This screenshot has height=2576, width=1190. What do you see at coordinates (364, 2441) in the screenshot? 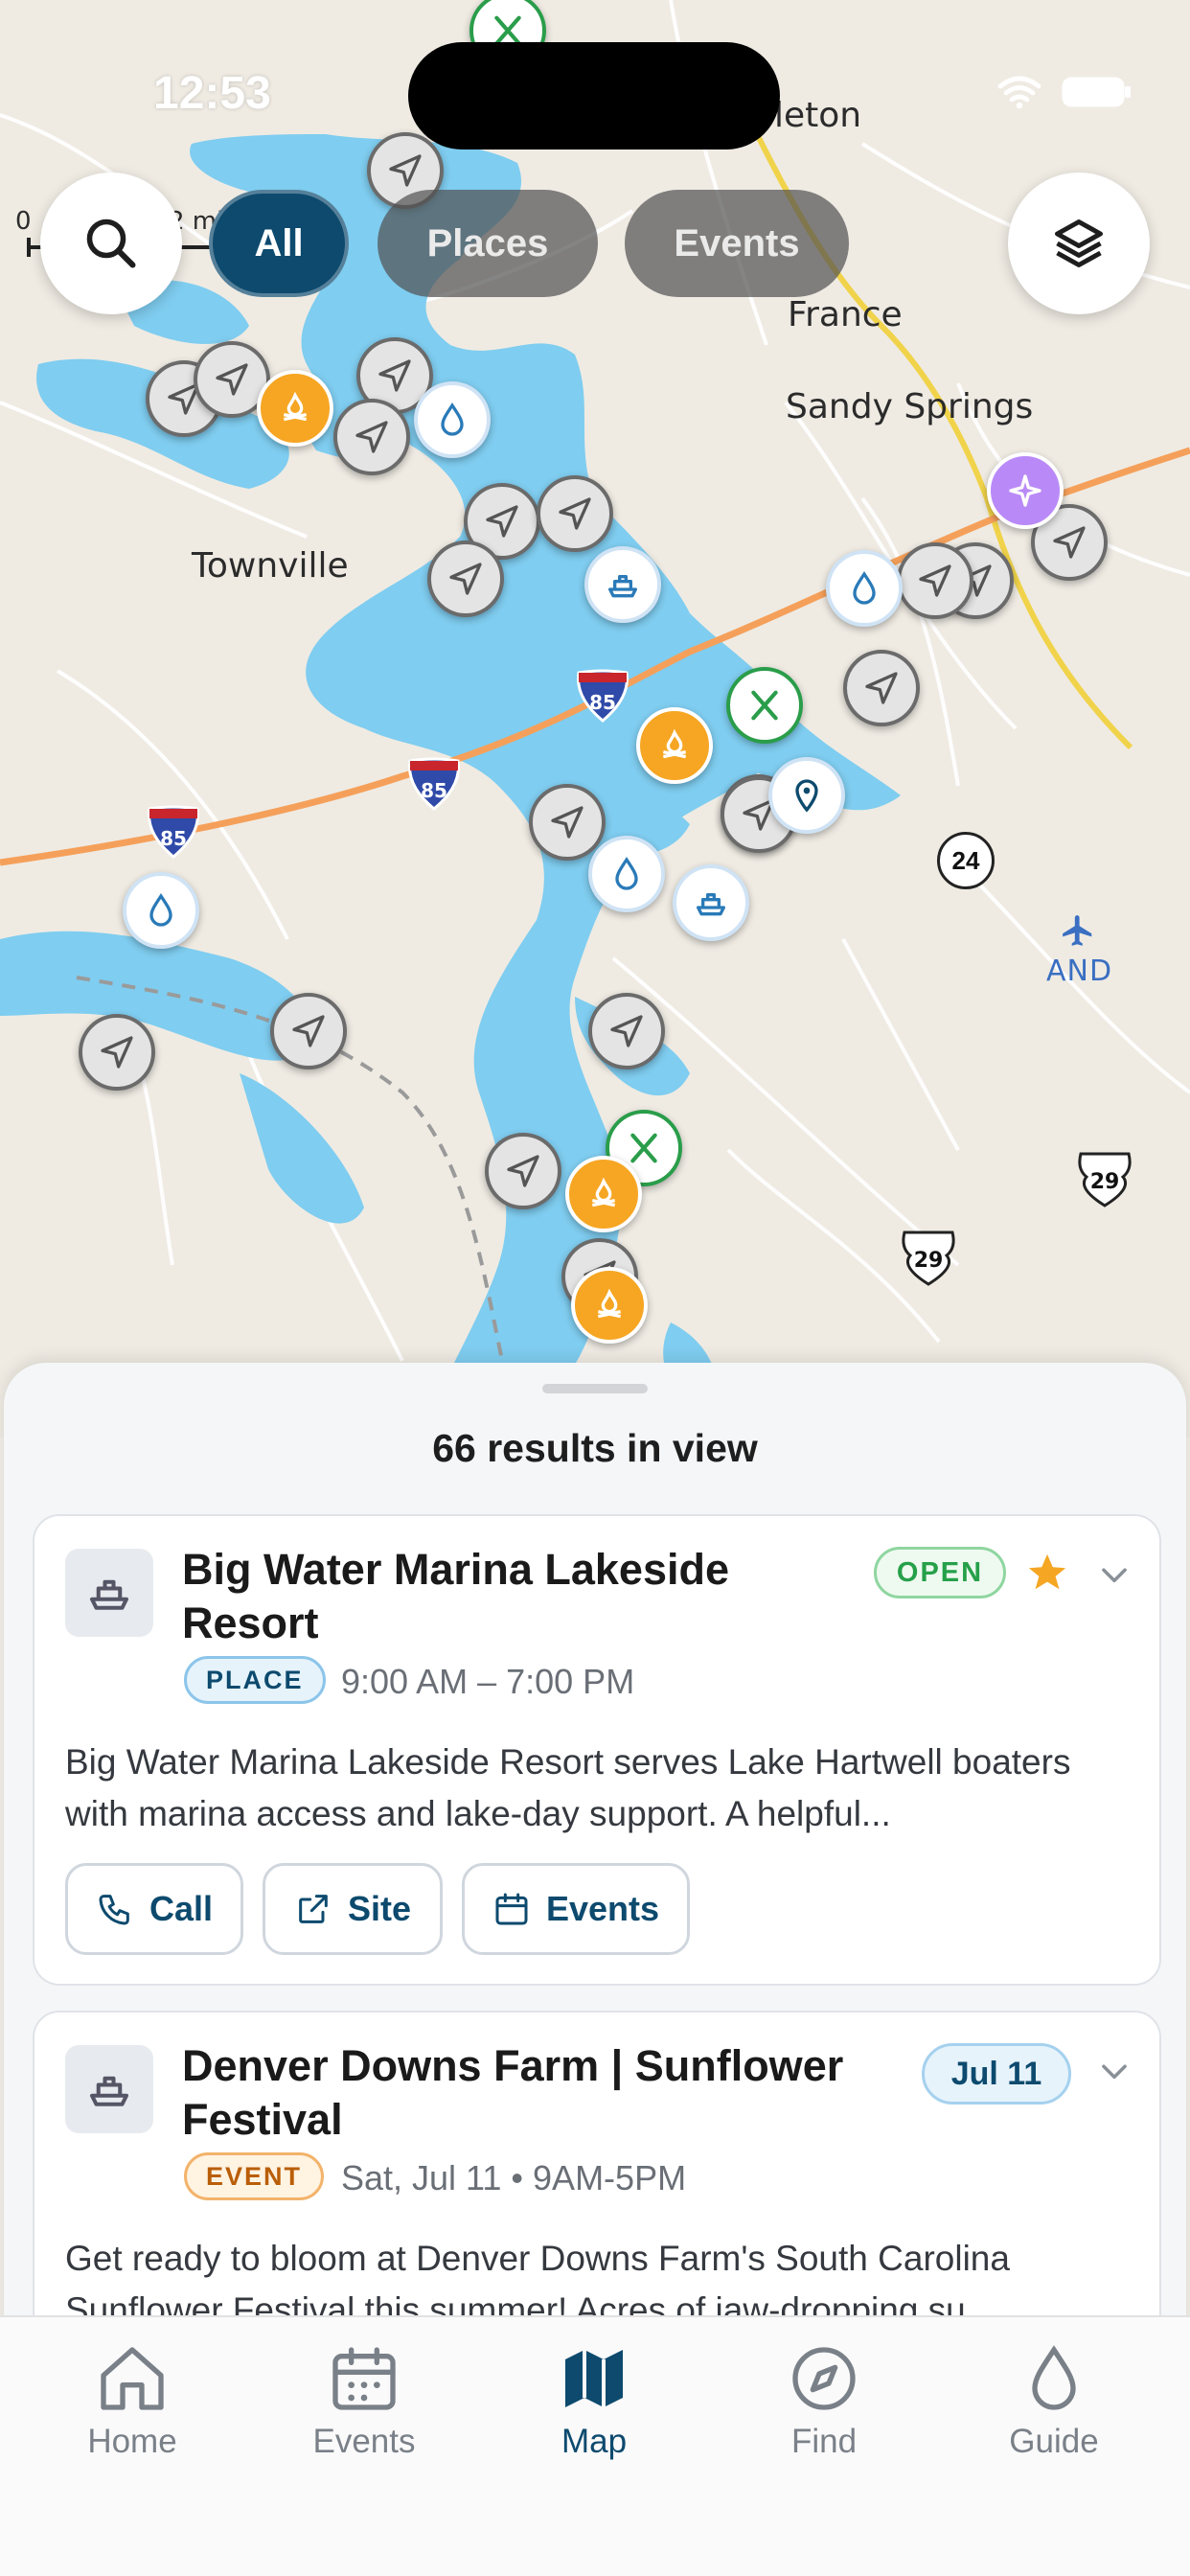
I see `tab-label: Events` at bounding box center [364, 2441].